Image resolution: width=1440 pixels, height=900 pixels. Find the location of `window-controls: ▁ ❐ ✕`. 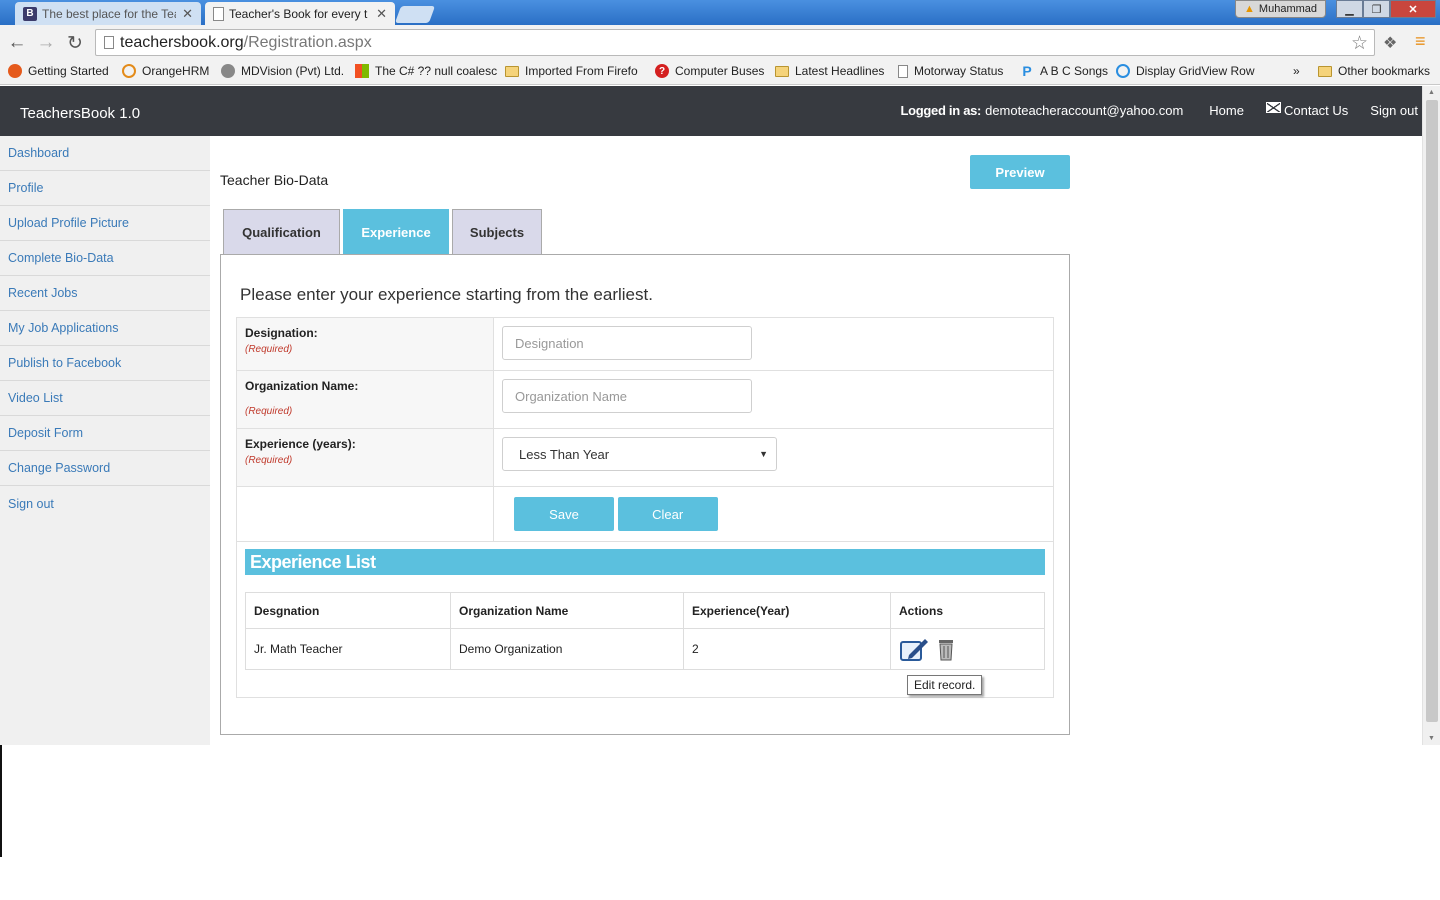

window-controls: ▁ ❐ ✕ is located at coordinates (1386, 9).